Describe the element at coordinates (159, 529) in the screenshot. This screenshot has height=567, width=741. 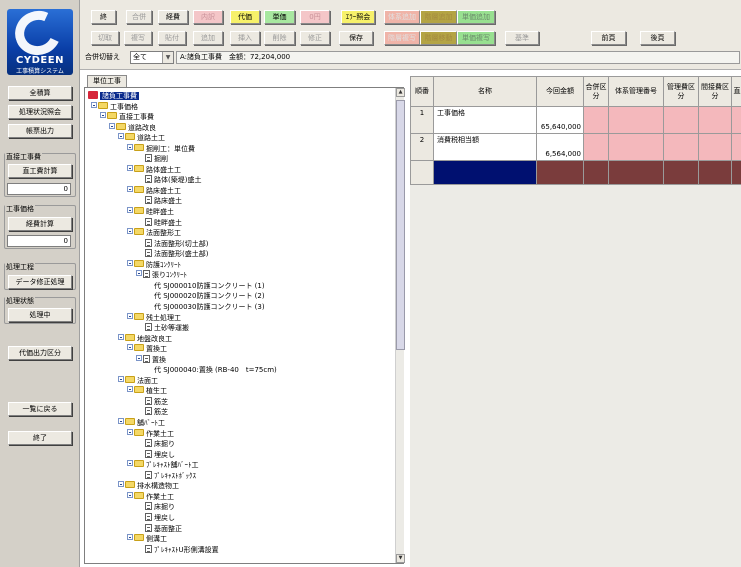
I see `tree-node: 基面整正` at that location.